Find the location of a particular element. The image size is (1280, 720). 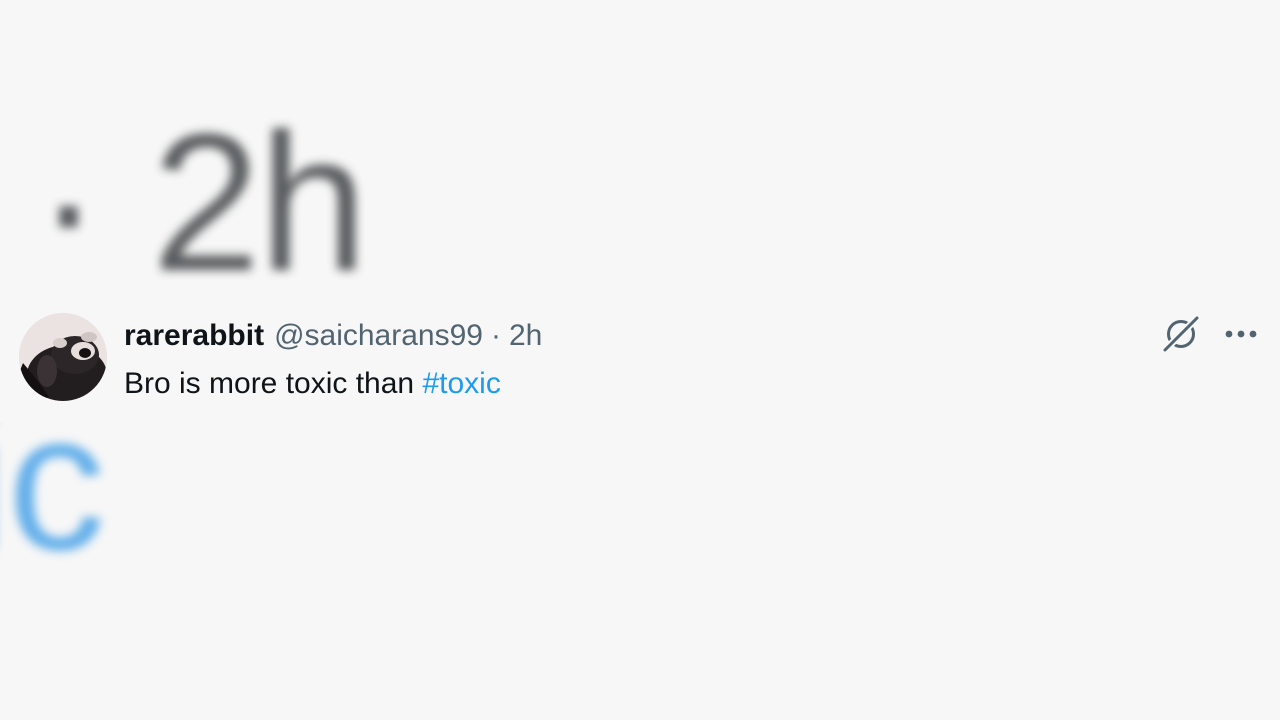

tweet-timestamp: 2h is located at coordinates (525, 336).